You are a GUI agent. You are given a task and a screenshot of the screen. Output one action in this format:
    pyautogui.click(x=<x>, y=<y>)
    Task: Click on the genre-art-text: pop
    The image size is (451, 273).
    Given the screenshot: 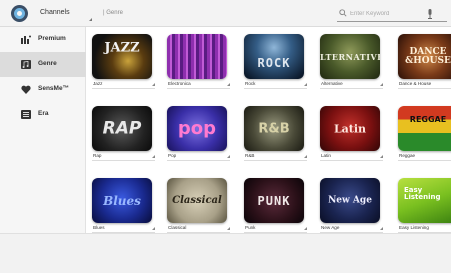 What is the action you would take?
    pyautogui.click(x=197, y=128)
    